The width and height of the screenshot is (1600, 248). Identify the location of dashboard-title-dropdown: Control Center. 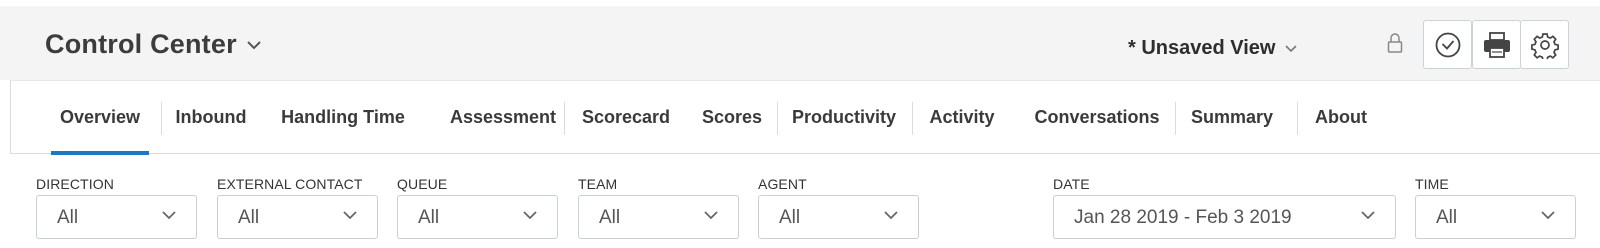
(153, 44).